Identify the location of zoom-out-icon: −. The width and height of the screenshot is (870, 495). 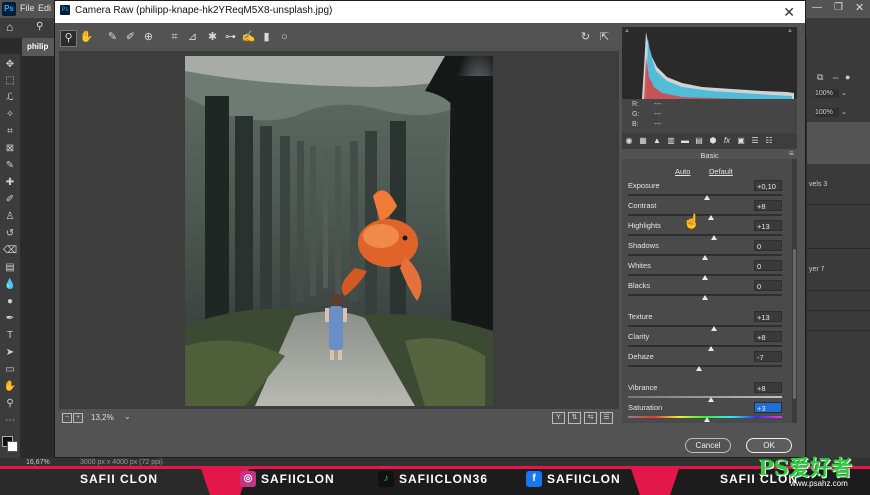
(67, 418).